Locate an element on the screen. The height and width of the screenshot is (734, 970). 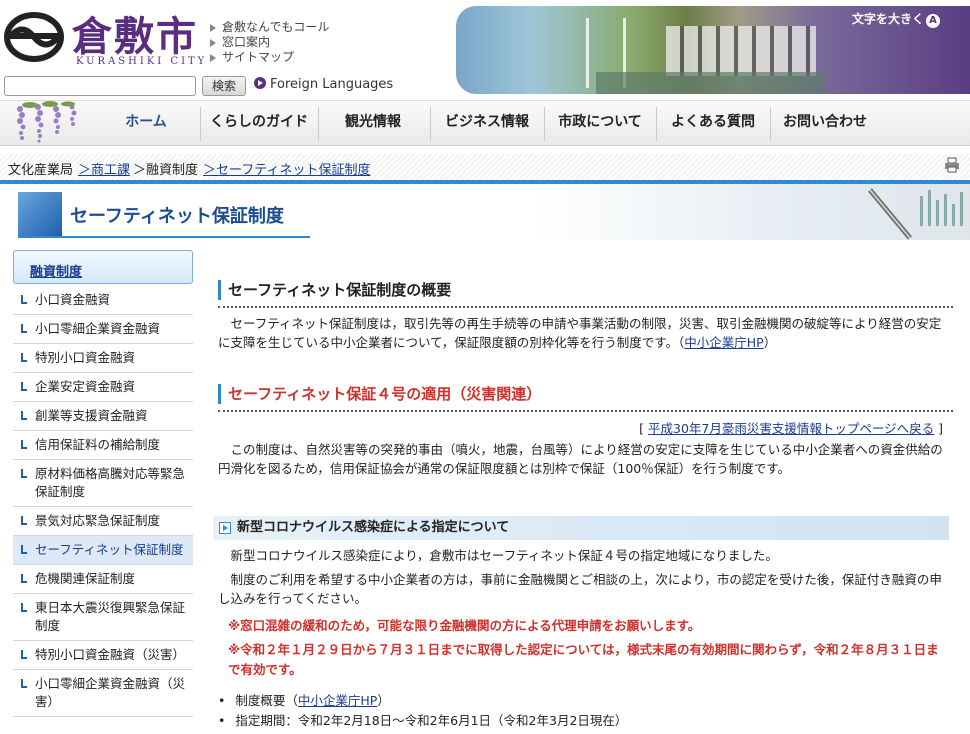
breadcrumb-item: ＞融資制度 is located at coordinates (166, 170).